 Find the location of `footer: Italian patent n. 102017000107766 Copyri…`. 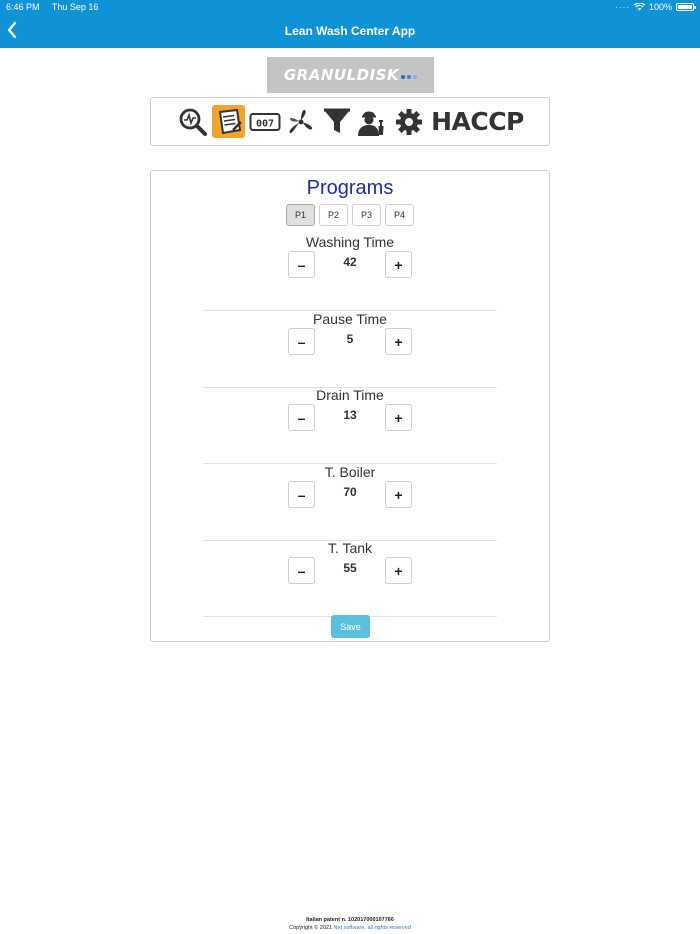

footer: Italian patent n. 102017000107766 Copyri… is located at coordinates (350, 924).